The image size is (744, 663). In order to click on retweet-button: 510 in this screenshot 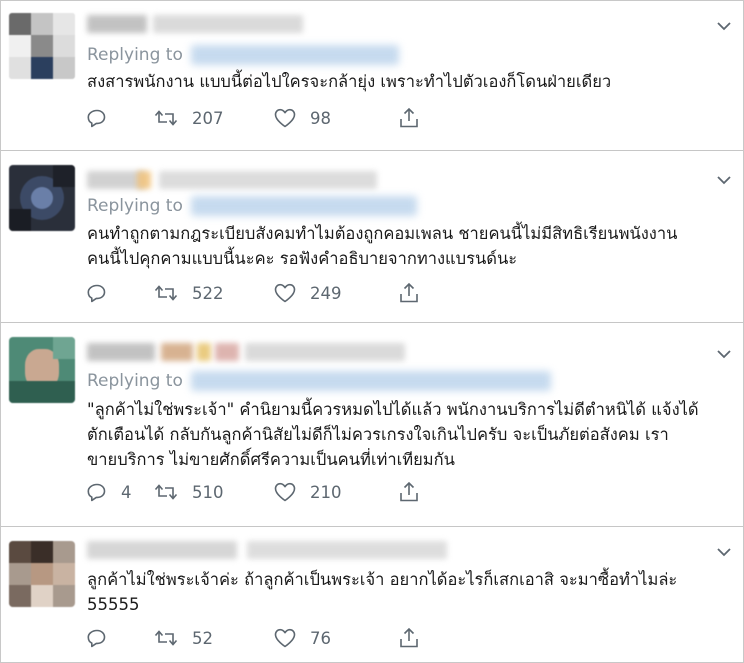, I will do `click(214, 492)`.